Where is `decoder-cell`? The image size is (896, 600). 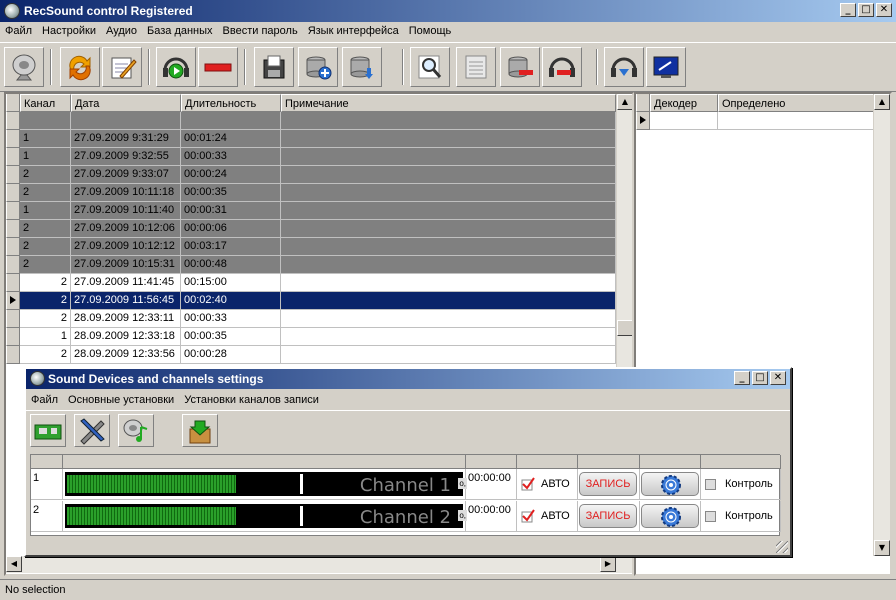
decoder-cell is located at coordinates (684, 121).